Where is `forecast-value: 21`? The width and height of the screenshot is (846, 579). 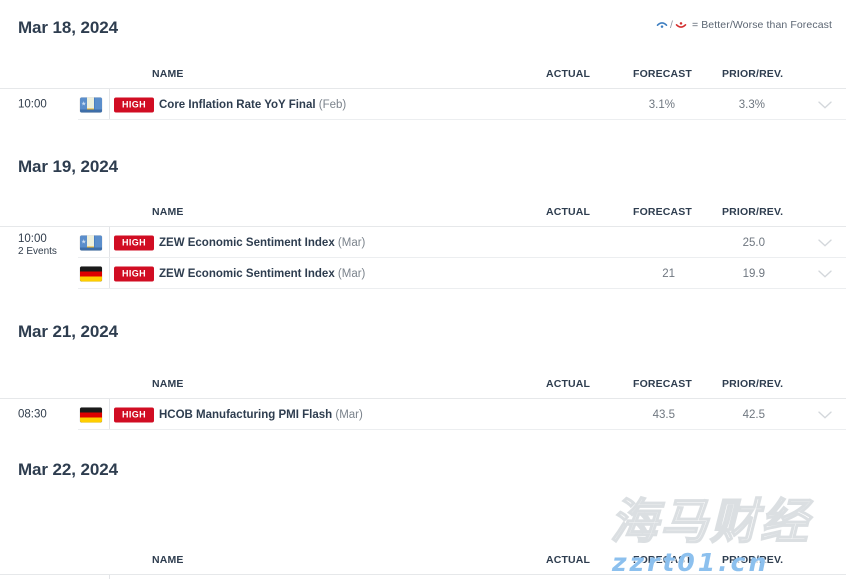
forecast-value: 21 is located at coordinates (668, 273).